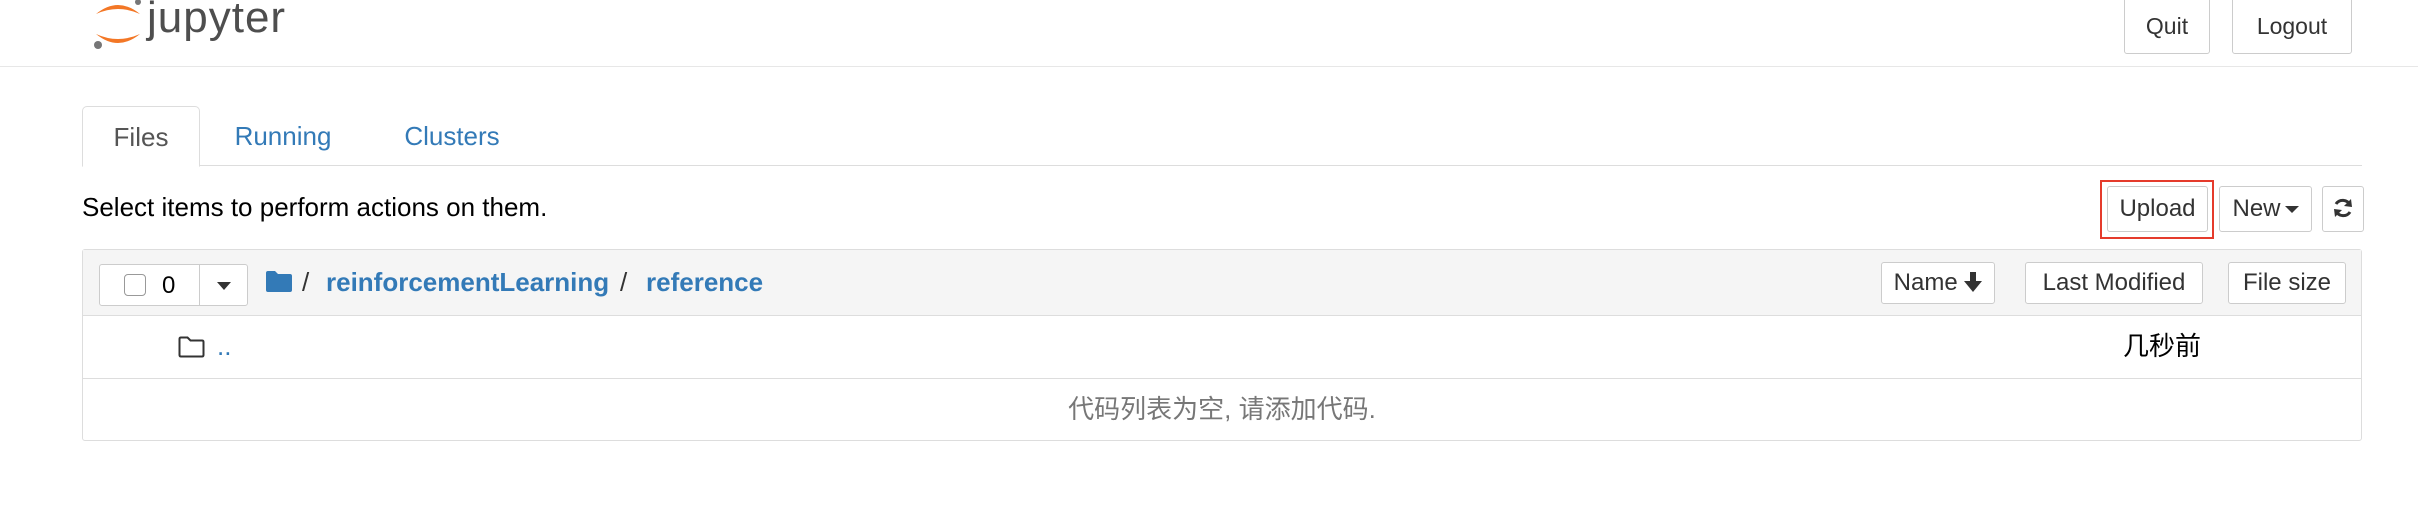  I want to click on empty-list-message: 代码列表为空, 请添加代码., so click(1222, 409).